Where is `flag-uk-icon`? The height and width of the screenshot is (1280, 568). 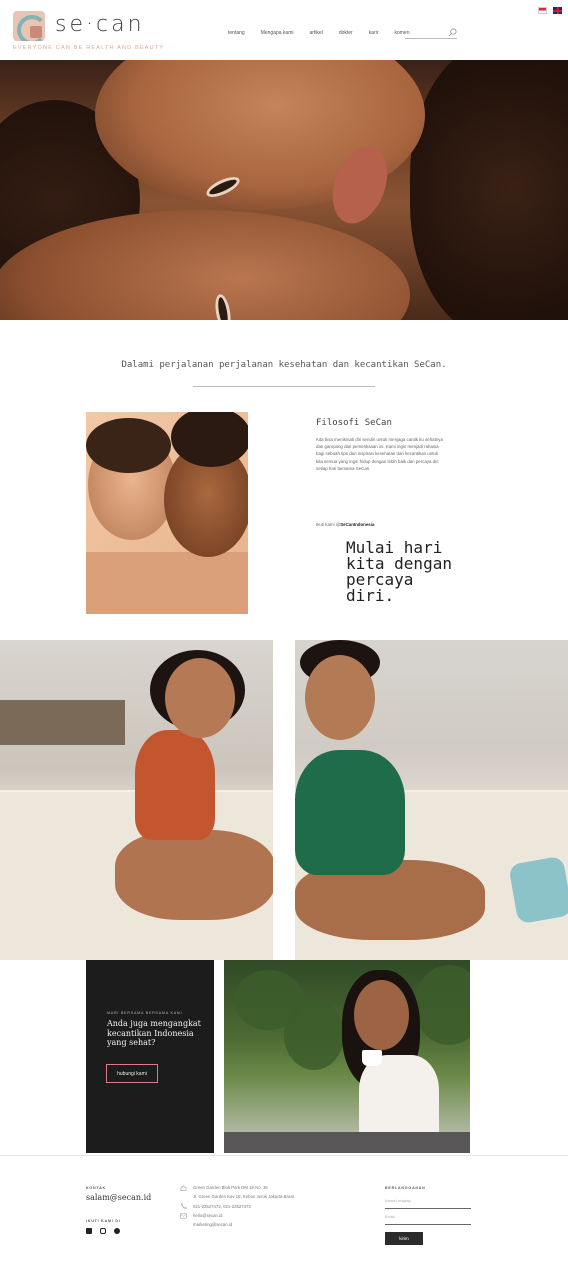
flag-uk-icon is located at coordinates (557, 10).